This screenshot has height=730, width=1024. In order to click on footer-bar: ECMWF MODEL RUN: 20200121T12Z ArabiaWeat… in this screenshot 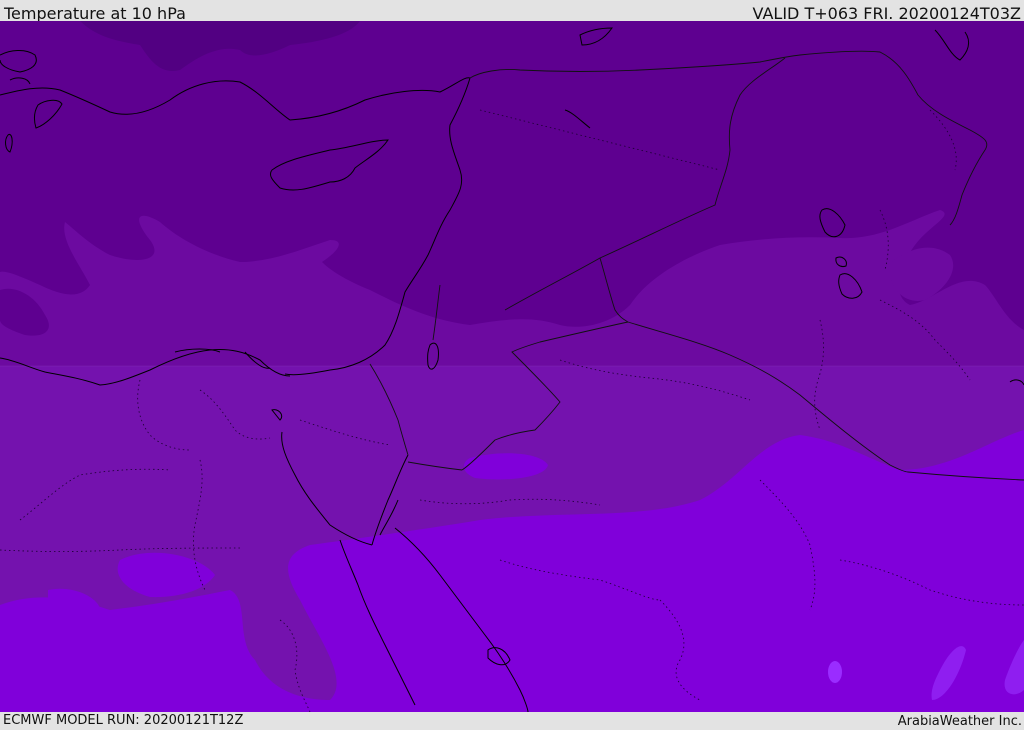, I will do `click(512, 720)`.